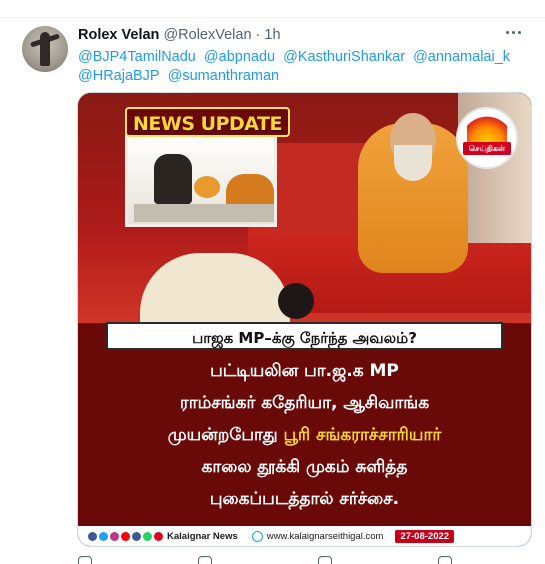 This screenshot has height=564, width=545. Describe the element at coordinates (272, 17) in the screenshot. I see `tweet-divider` at that location.